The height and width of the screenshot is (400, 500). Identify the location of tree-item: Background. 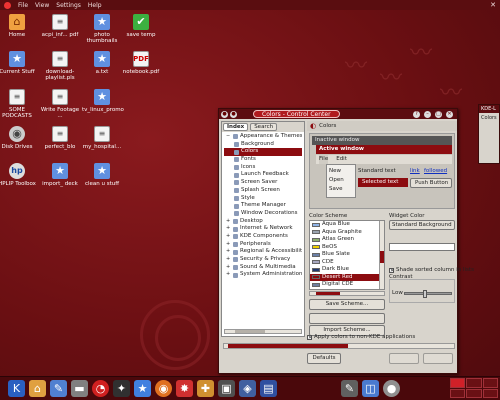
(263, 145).